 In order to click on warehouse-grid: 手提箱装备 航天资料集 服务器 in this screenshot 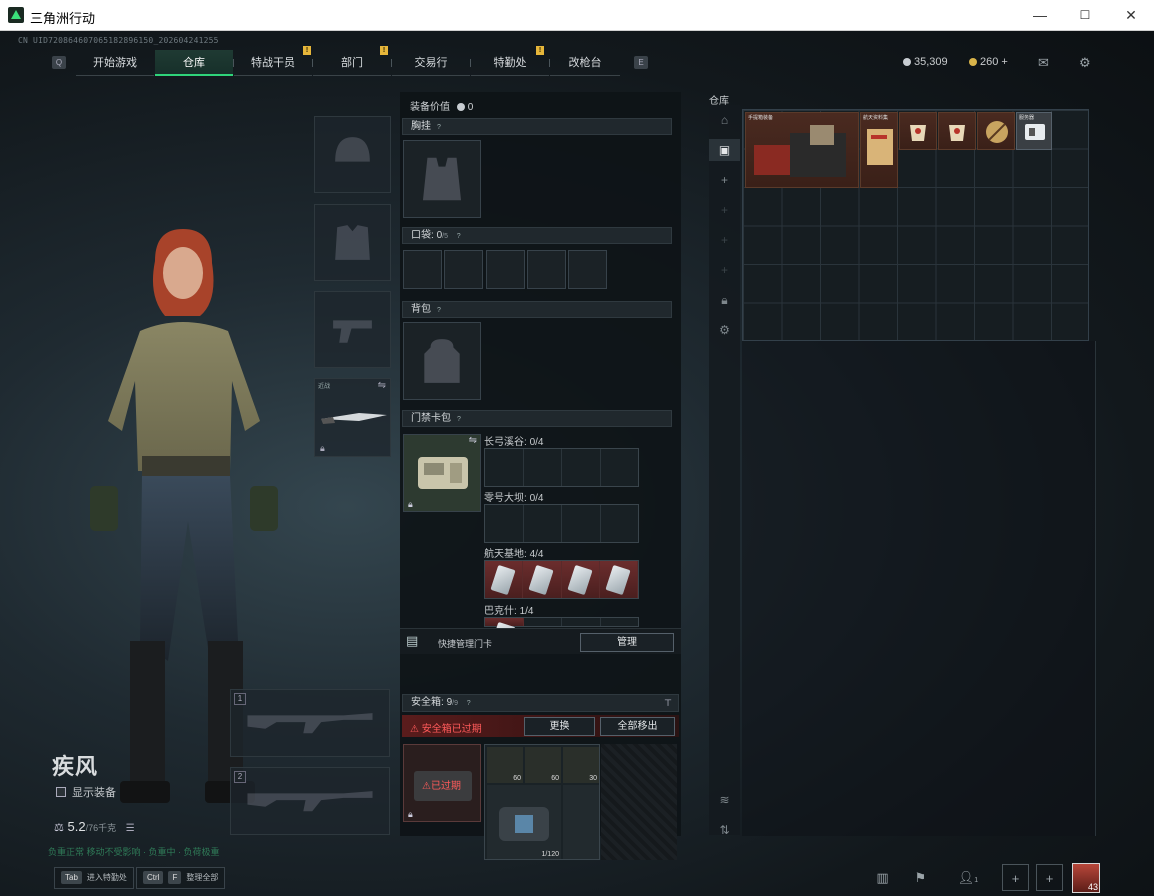, I will do `click(915, 225)`.